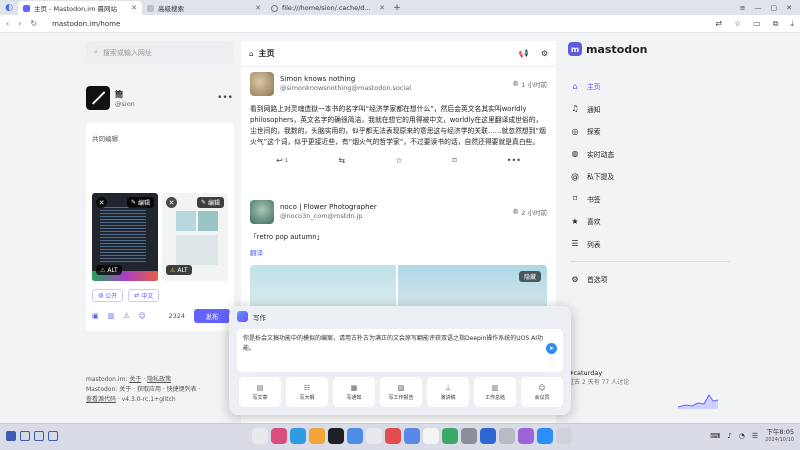 Image resolution: width=800 pixels, height=450 pixels. I want to click on bookmark-star-icon: ☆, so click(737, 24).